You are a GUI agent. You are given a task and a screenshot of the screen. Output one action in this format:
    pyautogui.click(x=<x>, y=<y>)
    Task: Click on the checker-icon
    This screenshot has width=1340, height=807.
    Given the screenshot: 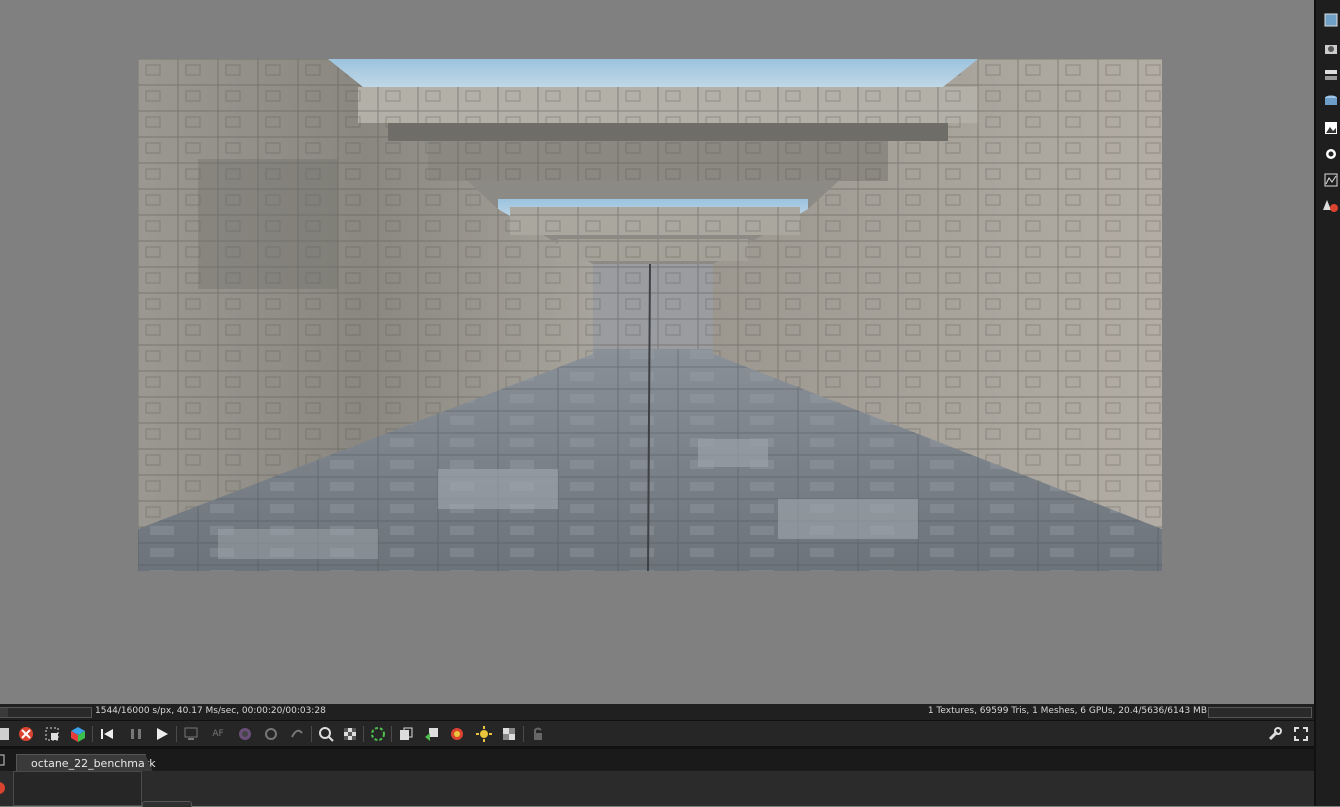 What is the action you would take?
    pyautogui.click(x=350, y=734)
    